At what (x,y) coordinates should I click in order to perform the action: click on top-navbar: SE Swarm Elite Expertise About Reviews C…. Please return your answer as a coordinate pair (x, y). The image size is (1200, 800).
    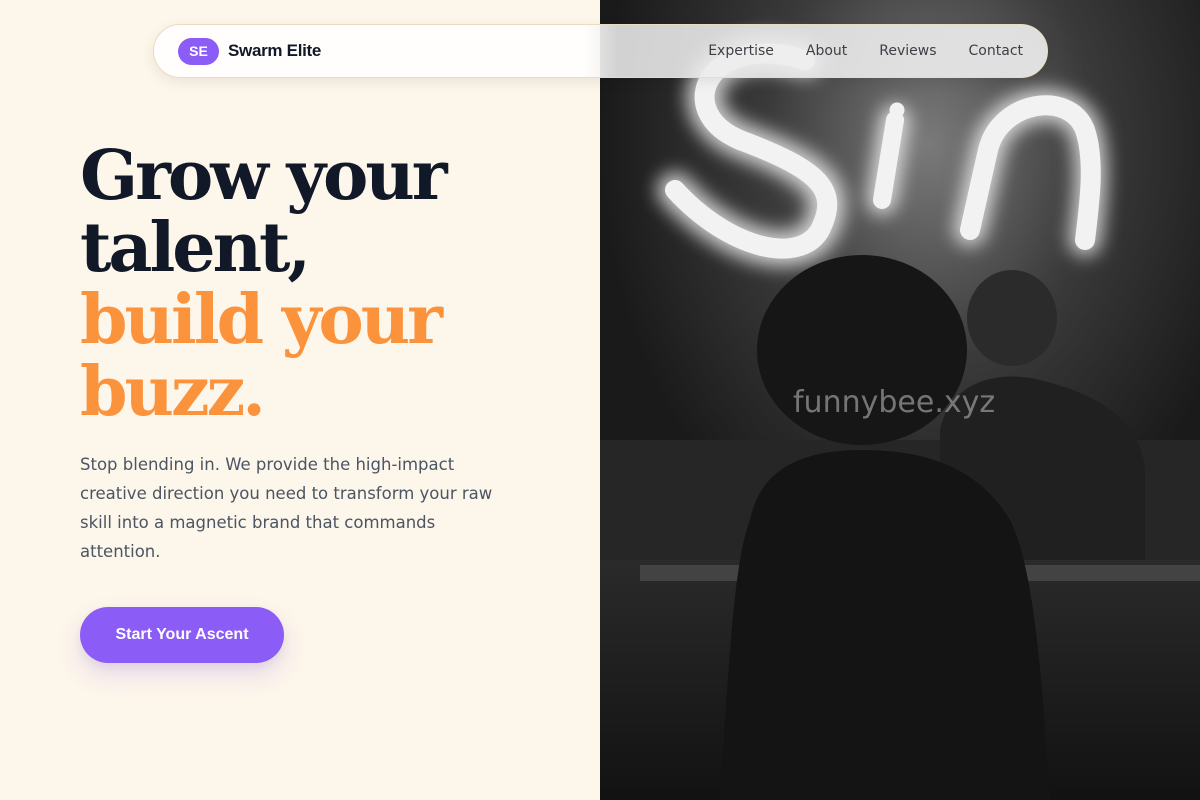
    Looking at the image, I should click on (600, 51).